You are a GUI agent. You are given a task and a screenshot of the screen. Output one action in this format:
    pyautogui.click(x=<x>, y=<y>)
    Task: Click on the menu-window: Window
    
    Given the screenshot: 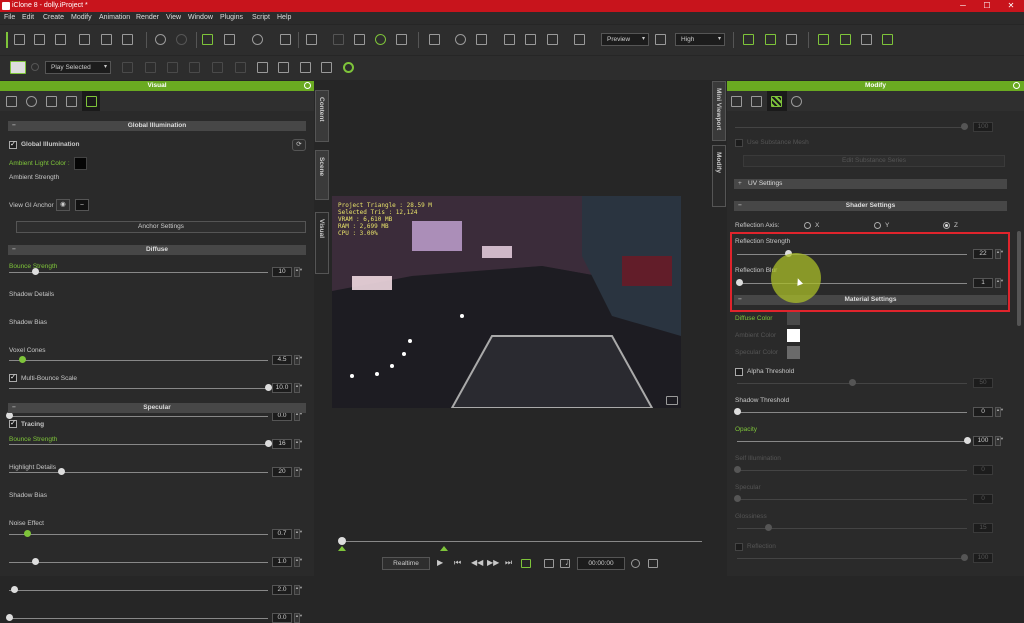 What is the action you would take?
    pyautogui.click(x=200, y=18)
    